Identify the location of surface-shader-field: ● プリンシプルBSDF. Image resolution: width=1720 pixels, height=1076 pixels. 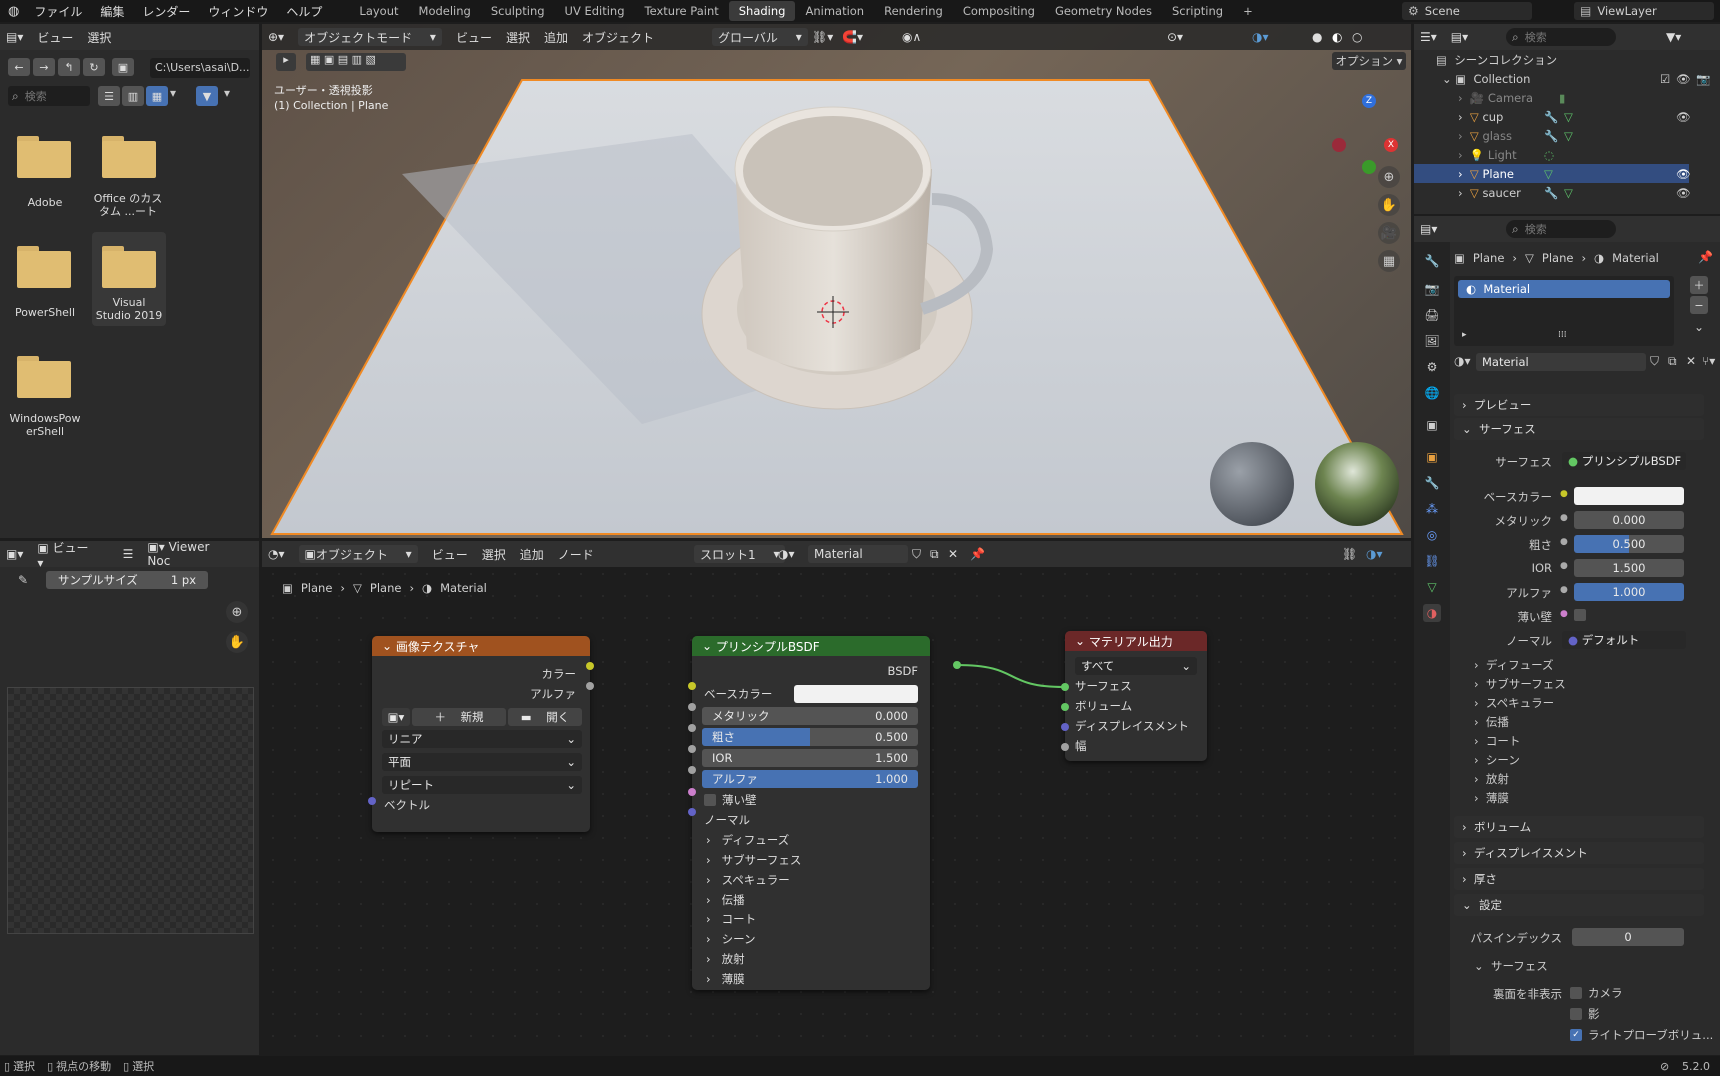
(1624, 461).